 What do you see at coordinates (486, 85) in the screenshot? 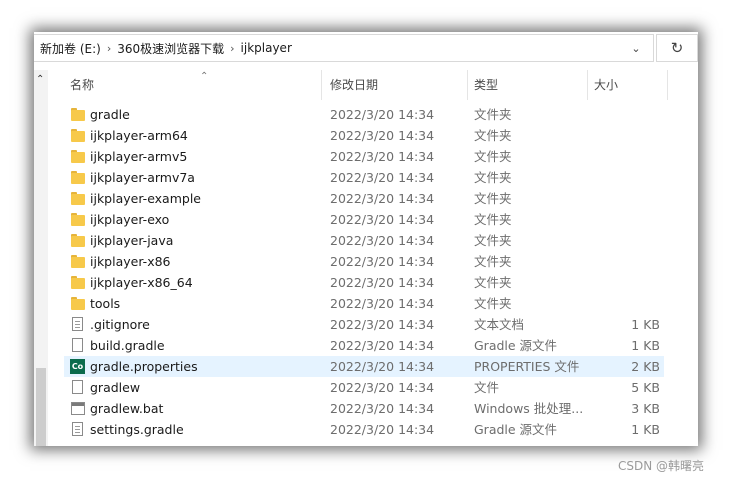
I see `column-header-type-label: 类型` at bounding box center [486, 85].